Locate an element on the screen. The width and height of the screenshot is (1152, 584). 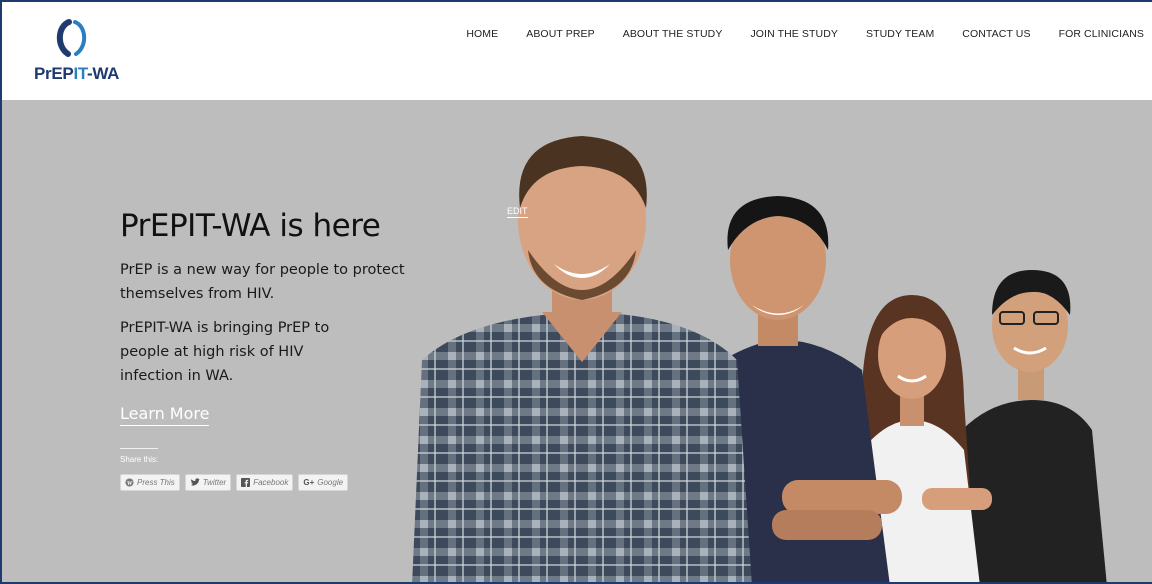
nav-item-for-clinicians: FOR CLINICIANS is located at coordinates (1101, 34).